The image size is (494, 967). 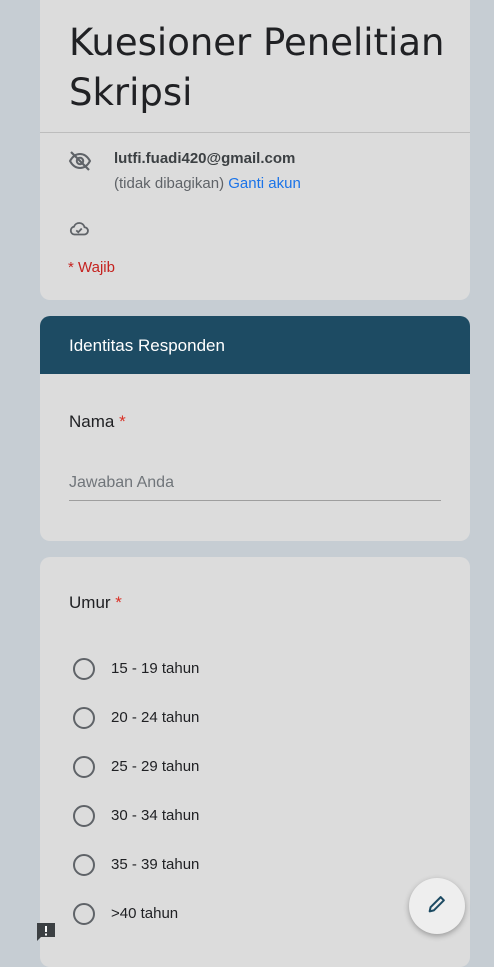 I want to click on name-label-text: Nama, so click(x=92, y=421).